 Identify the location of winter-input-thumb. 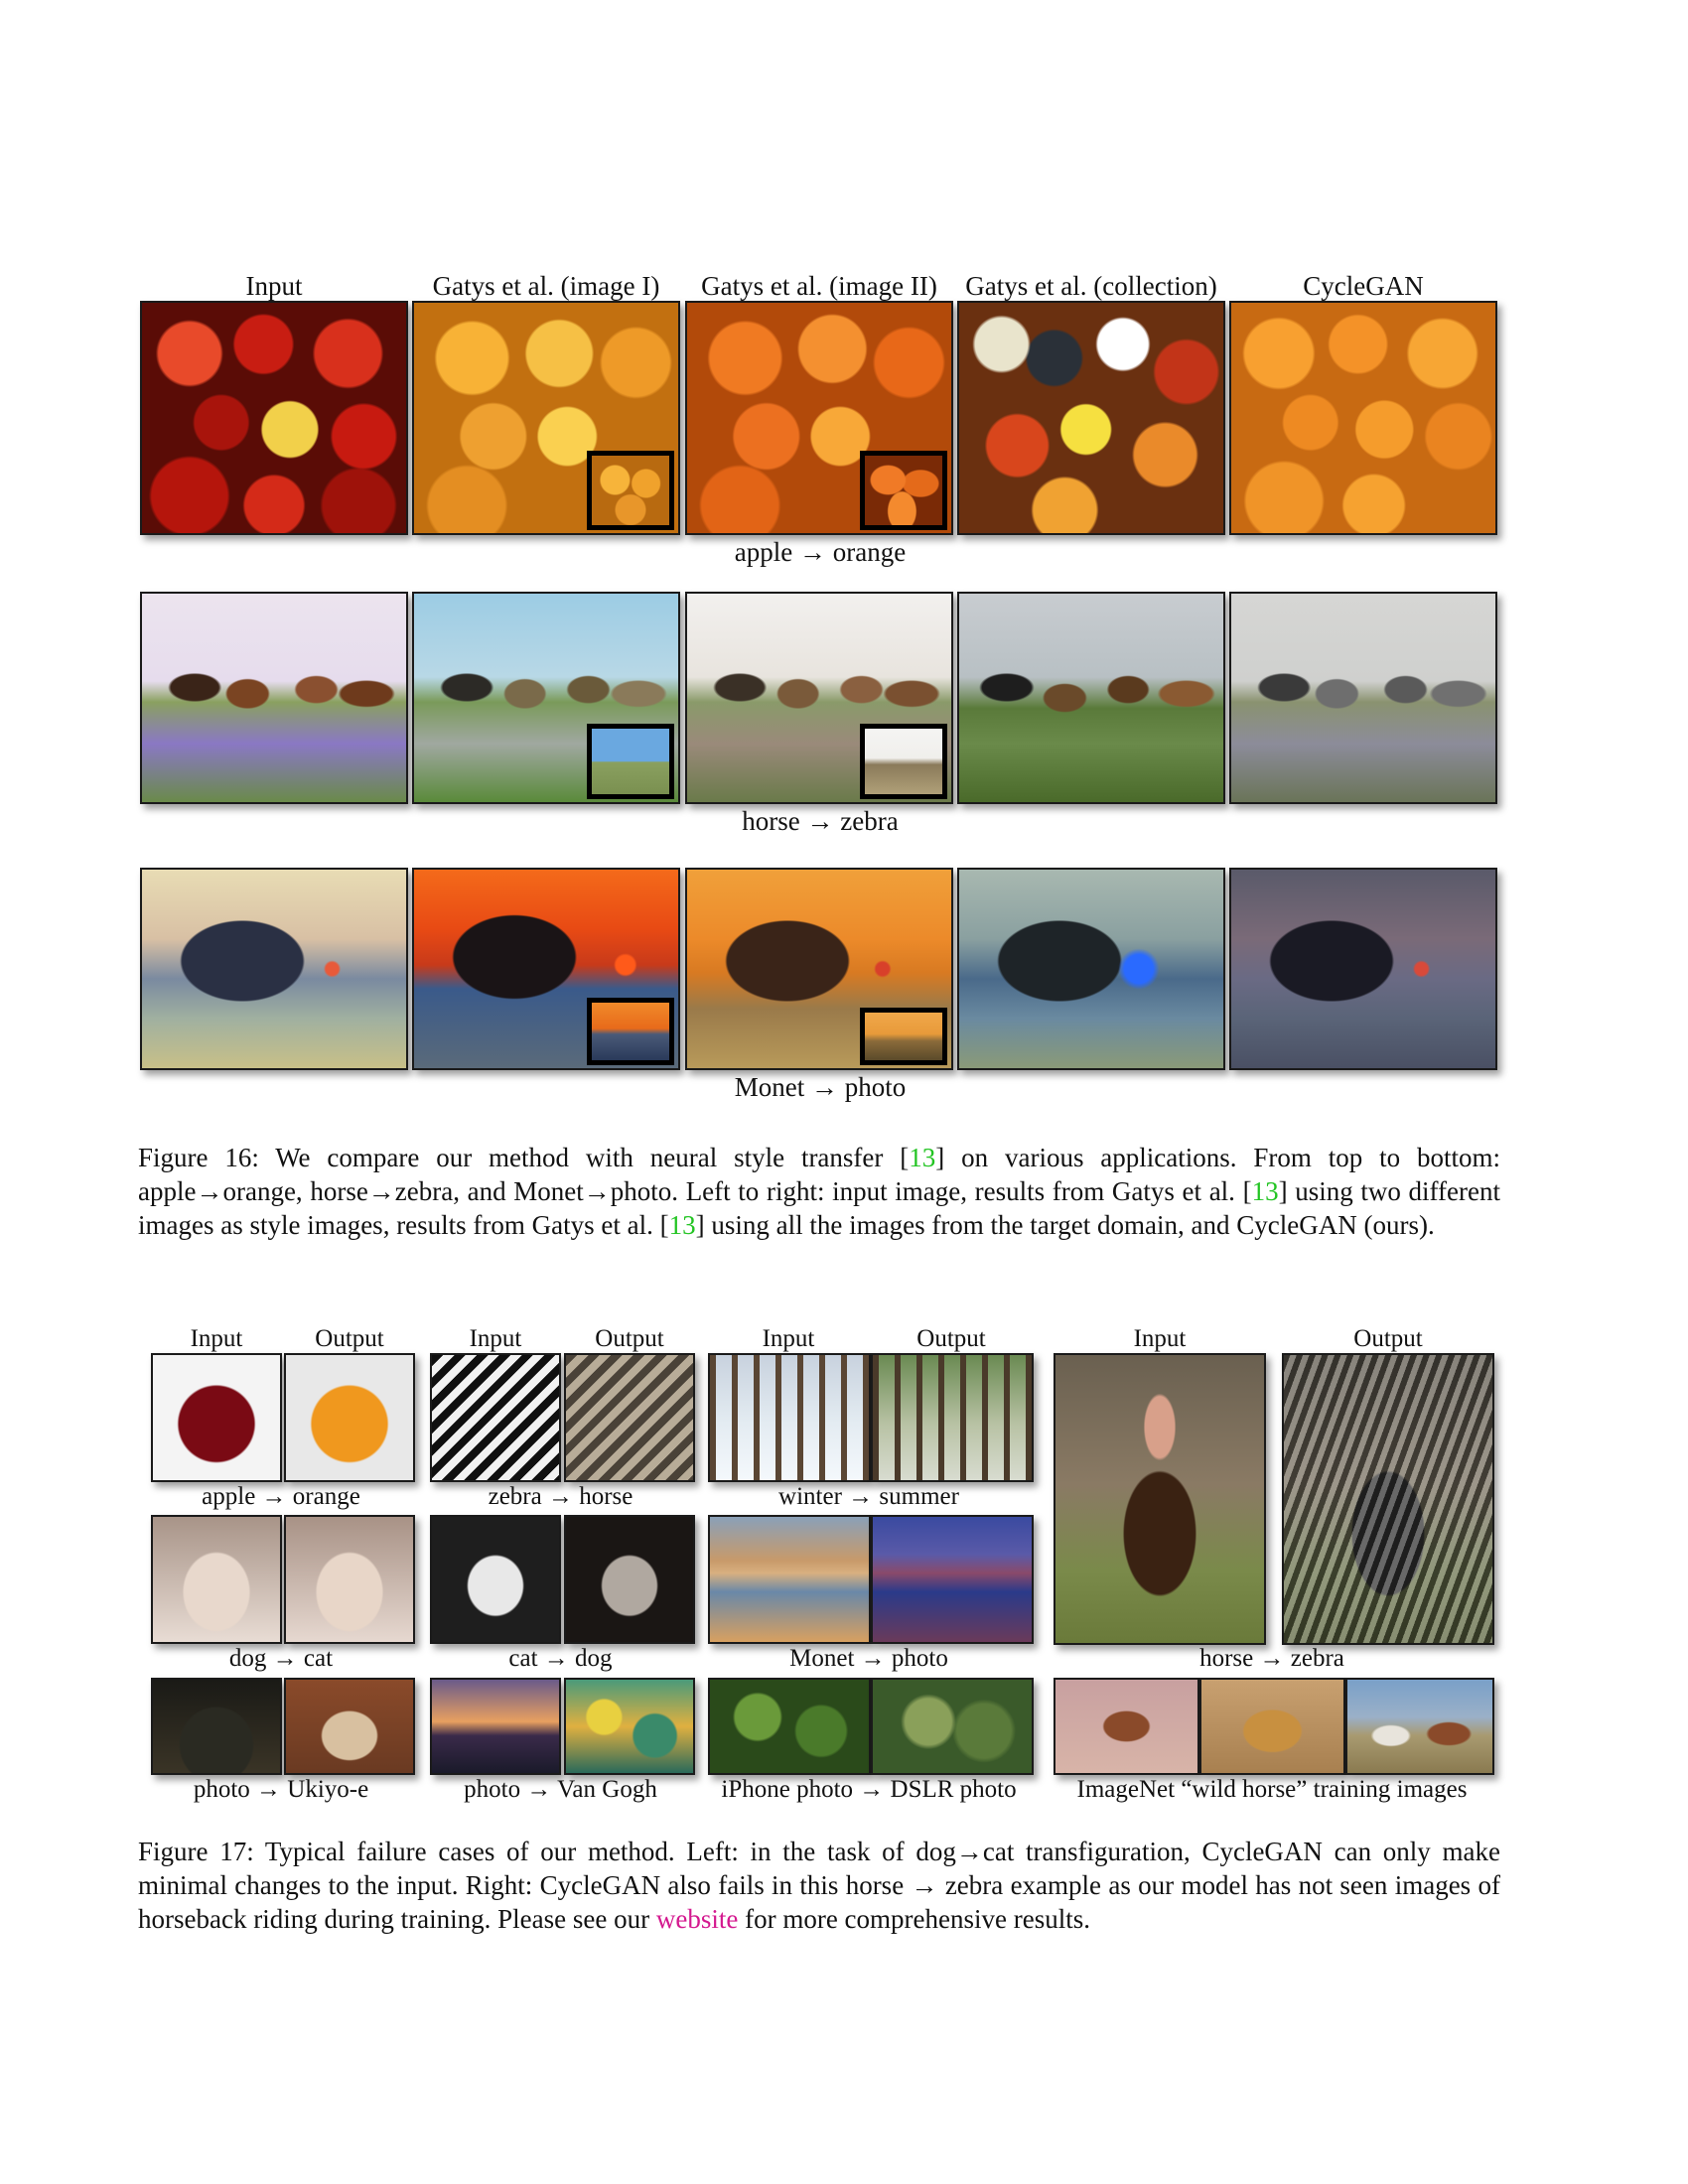
(789, 1417).